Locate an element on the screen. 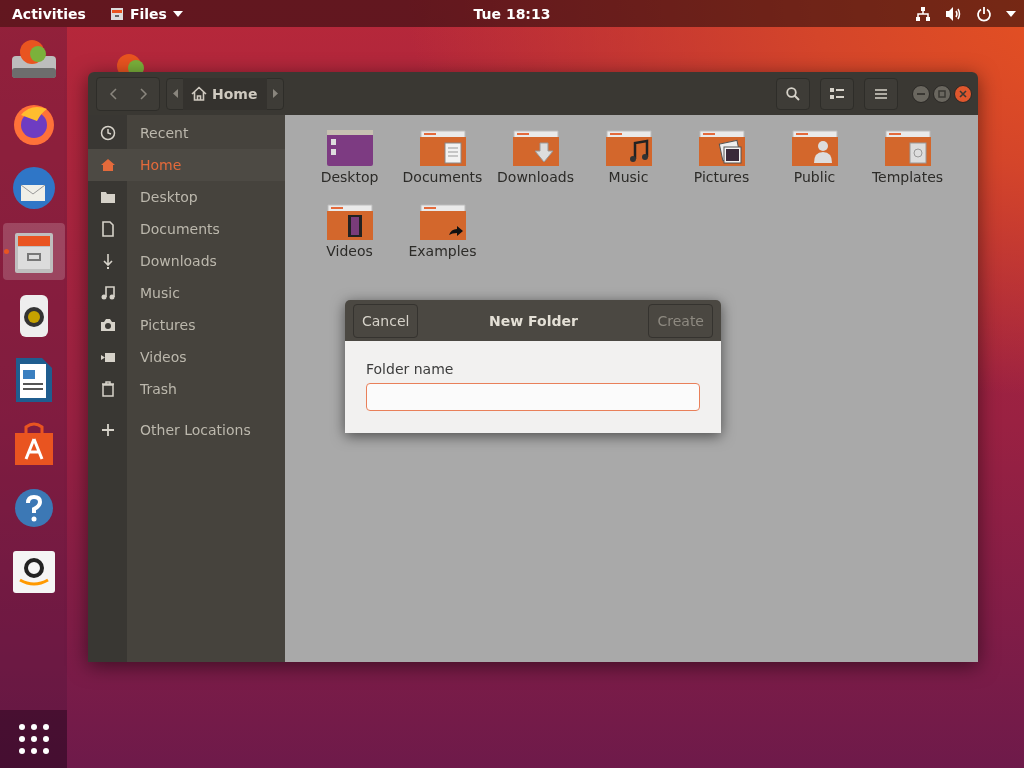 The width and height of the screenshot is (1024, 768). folder-icon is located at coordinates (107, 197).